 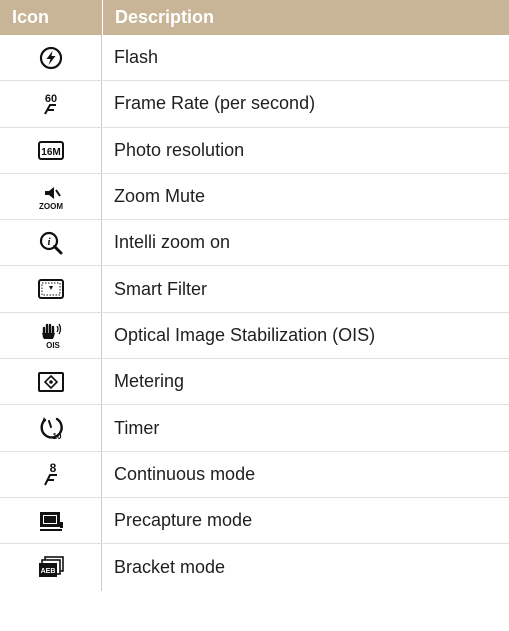 What do you see at coordinates (56, 436) in the screenshot?
I see `svg-text: 10` at bounding box center [56, 436].